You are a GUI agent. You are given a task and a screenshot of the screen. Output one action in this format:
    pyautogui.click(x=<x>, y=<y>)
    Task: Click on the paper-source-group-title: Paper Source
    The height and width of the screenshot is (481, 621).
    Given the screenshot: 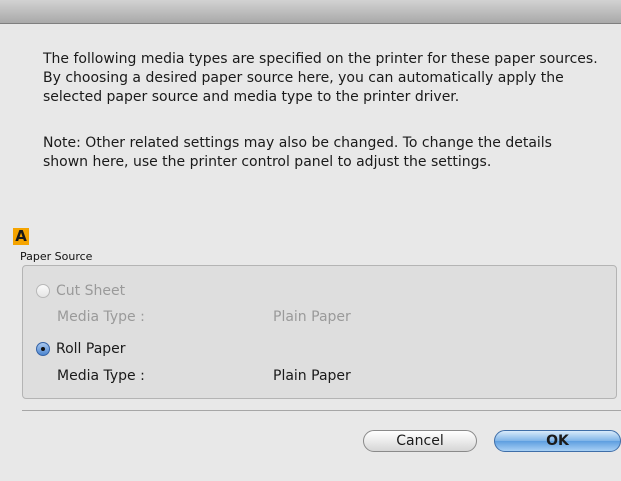 What is the action you would take?
    pyautogui.click(x=56, y=256)
    